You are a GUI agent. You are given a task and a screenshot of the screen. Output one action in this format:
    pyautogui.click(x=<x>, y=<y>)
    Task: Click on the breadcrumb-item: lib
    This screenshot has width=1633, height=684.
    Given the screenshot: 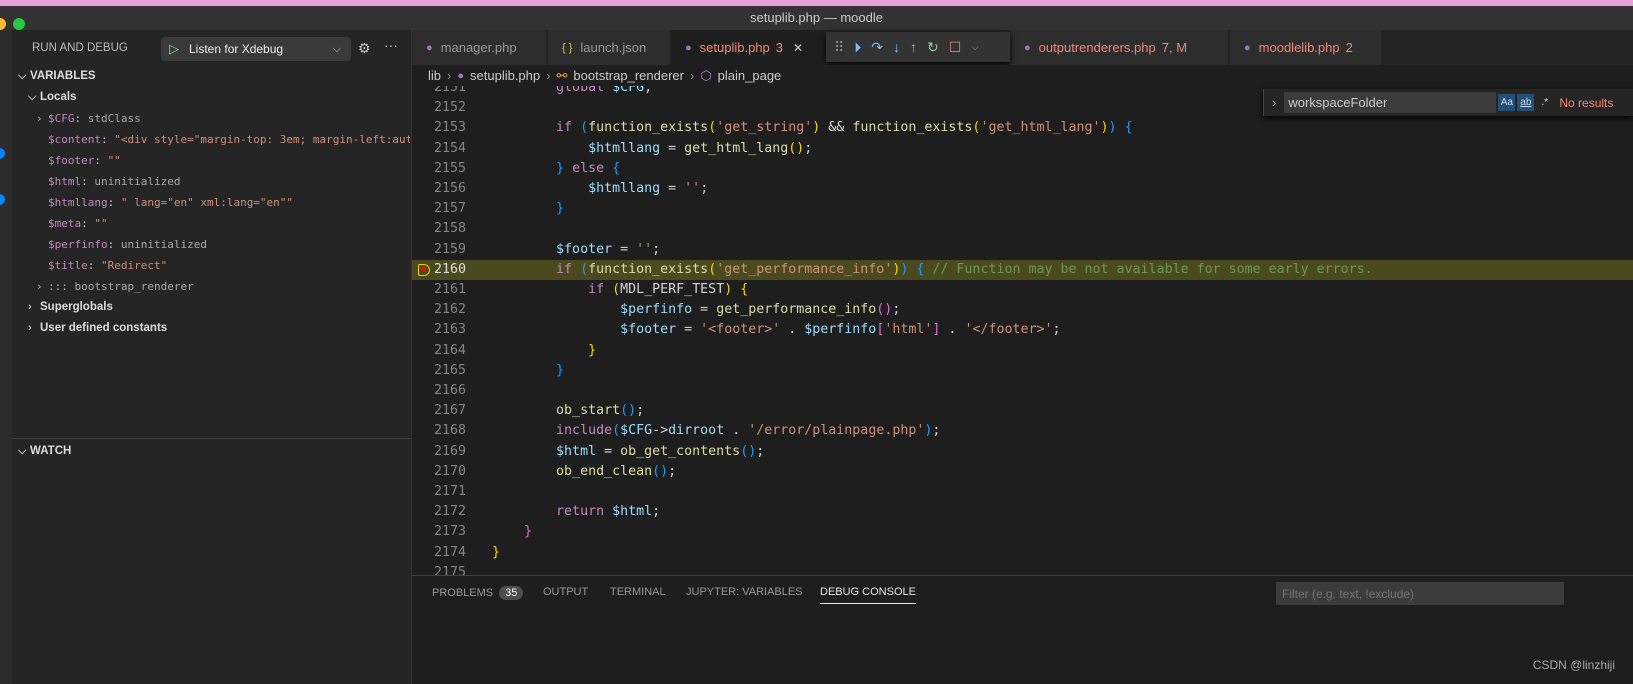 What is the action you would take?
    pyautogui.click(x=434, y=75)
    